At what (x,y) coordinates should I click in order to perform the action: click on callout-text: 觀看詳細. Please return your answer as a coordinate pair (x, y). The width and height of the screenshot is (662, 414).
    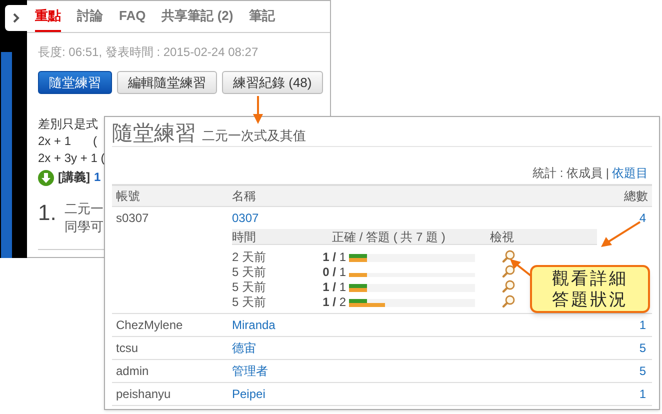
    Looking at the image, I should click on (590, 278).